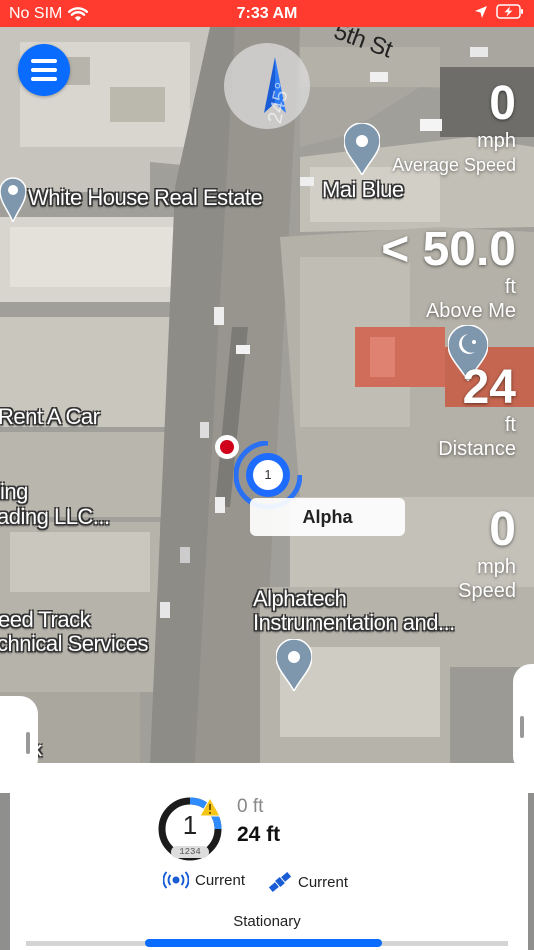  I want to click on status-bar: No SIM 7:33 AM, so click(267, 13).